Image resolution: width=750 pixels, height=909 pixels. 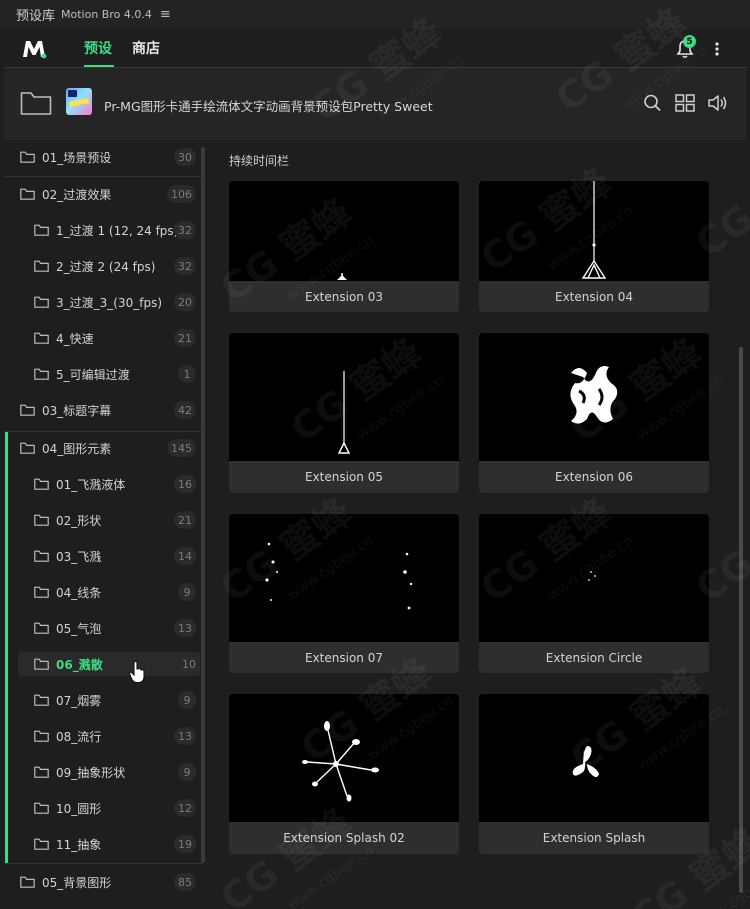 I want to click on item-count-badge: 13, so click(x=185, y=736).